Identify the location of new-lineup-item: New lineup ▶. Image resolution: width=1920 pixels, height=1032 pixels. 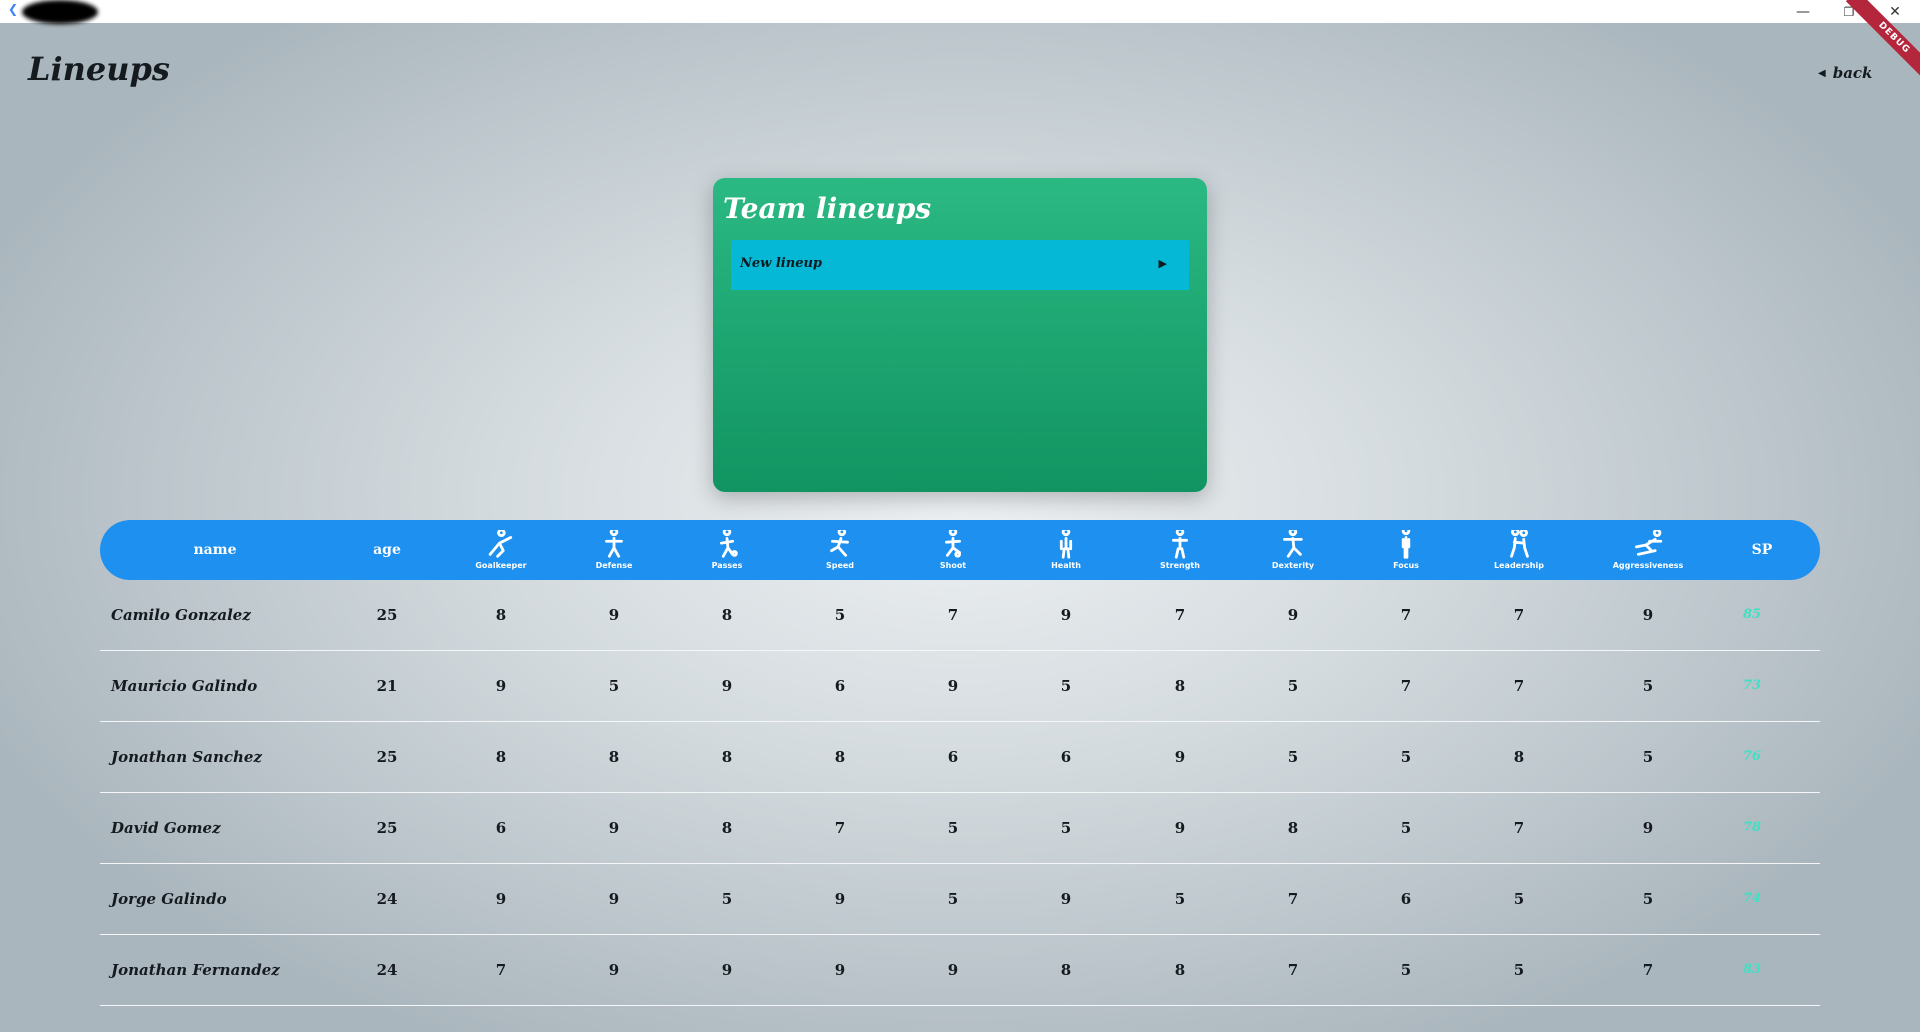
(960, 265).